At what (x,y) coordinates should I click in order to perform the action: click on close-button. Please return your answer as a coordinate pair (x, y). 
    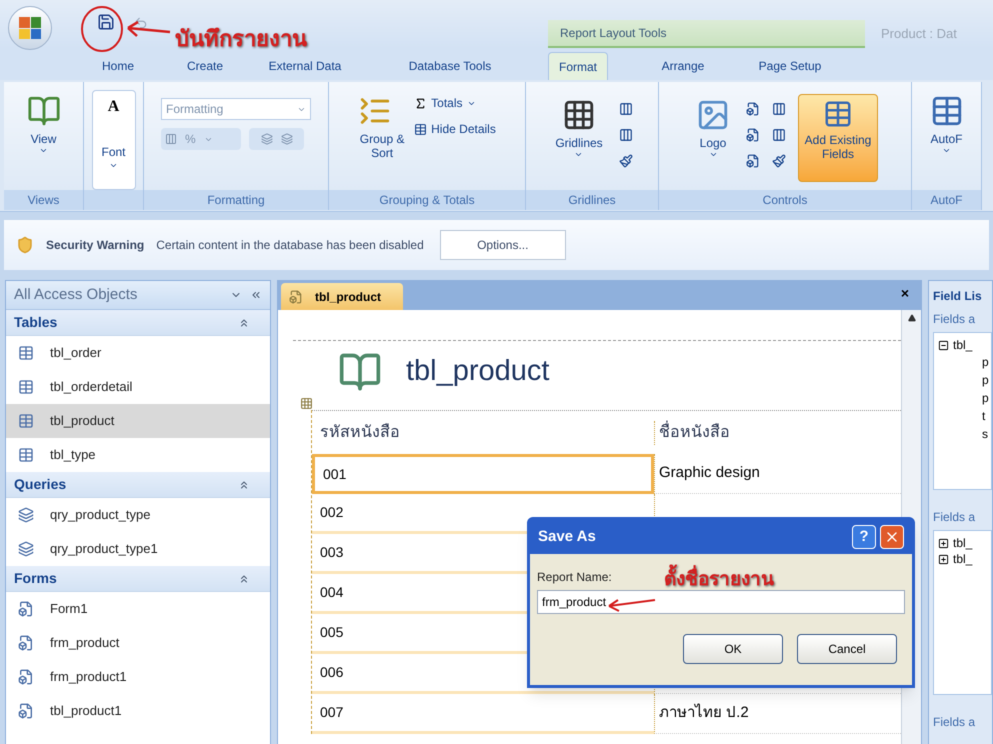
    Looking at the image, I should click on (892, 537).